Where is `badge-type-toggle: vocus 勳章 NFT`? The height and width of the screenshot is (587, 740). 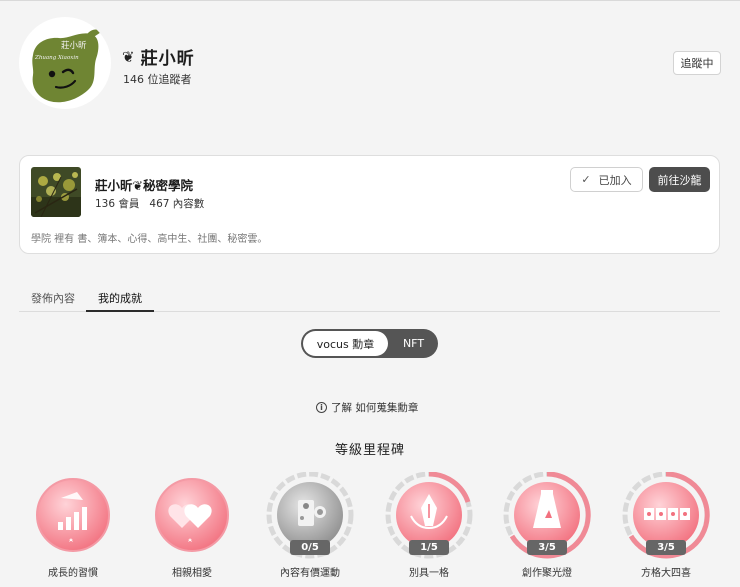
badge-type-toggle: vocus 勳章 NFT is located at coordinates (369, 343).